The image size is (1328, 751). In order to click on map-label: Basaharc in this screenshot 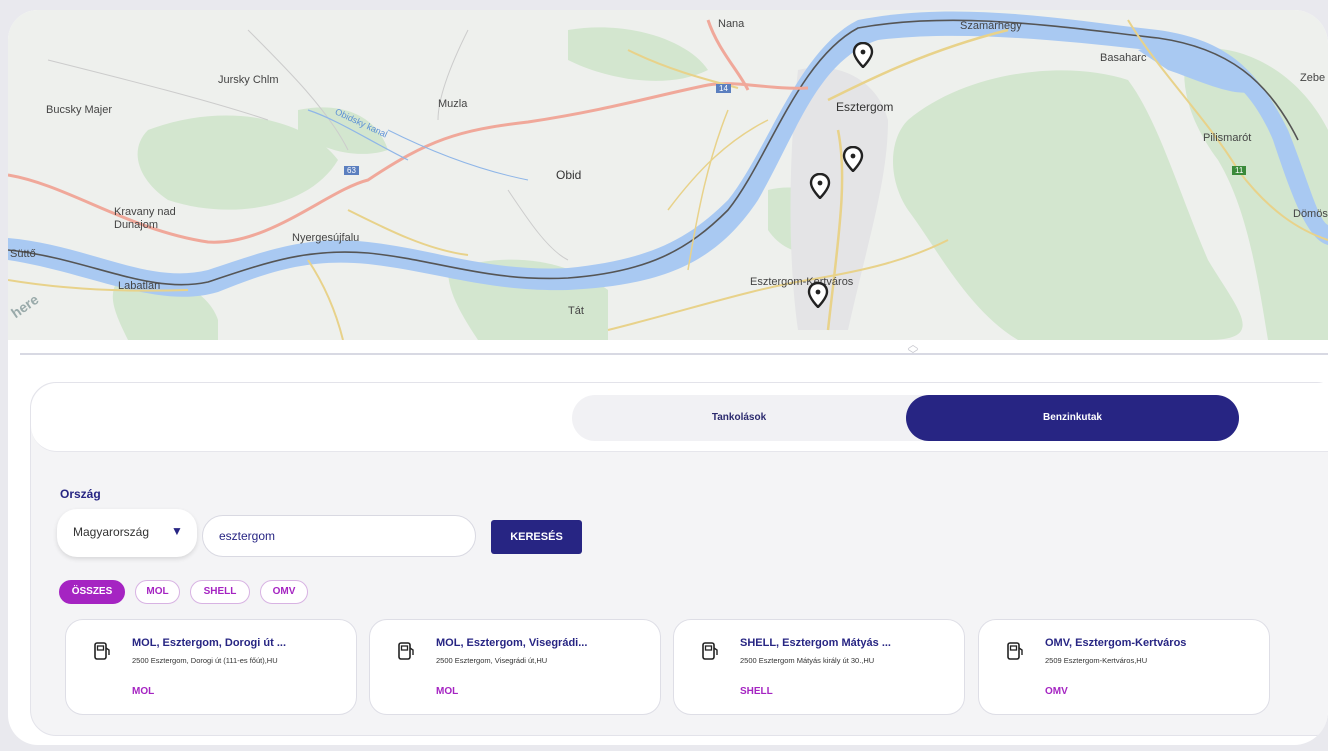, I will do `click(1123, 58)`.